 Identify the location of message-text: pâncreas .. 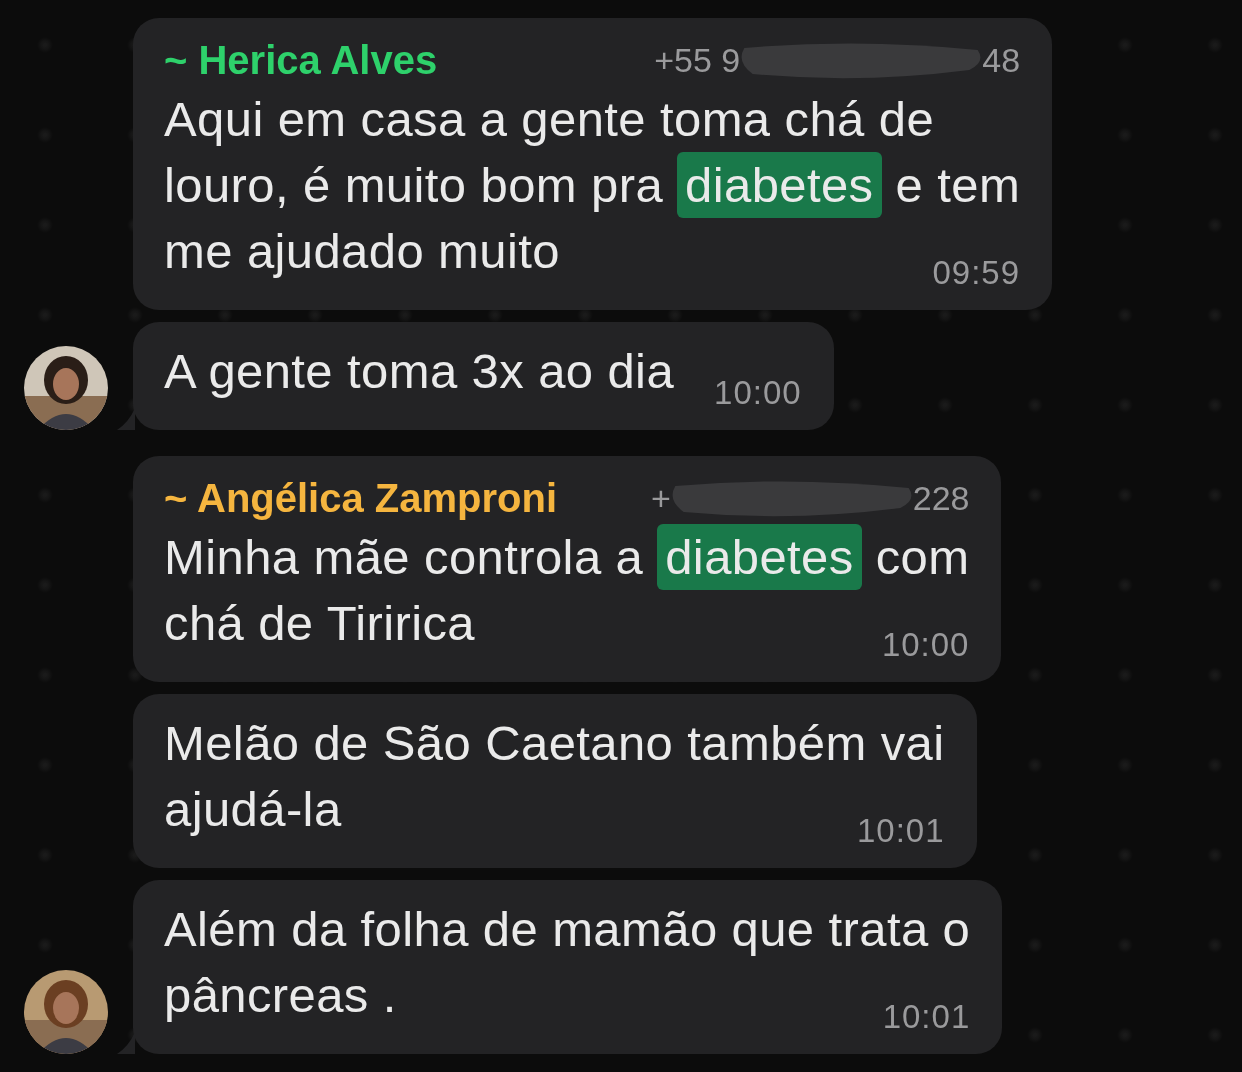
(280, 995).